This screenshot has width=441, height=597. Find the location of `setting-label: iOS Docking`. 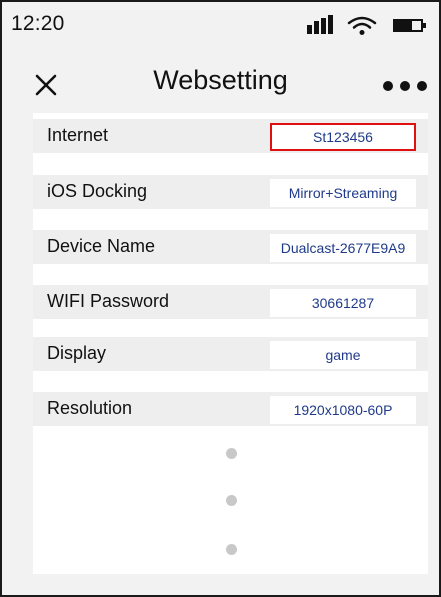

setting-label: iOS Docking is located at coordinates (97, 191).